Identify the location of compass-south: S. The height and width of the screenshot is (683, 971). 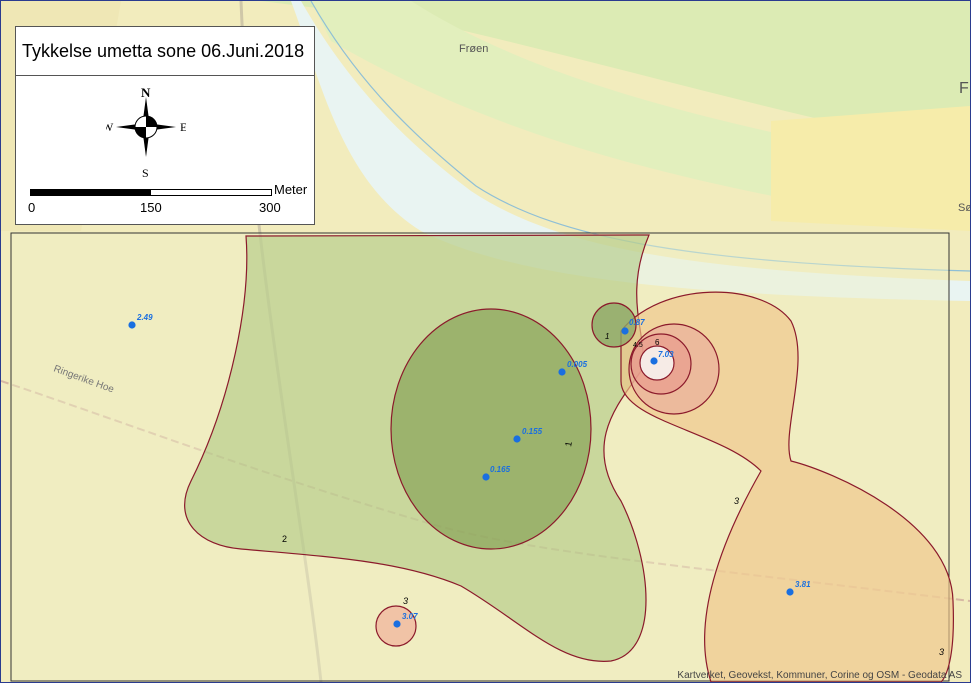
(145, 173).